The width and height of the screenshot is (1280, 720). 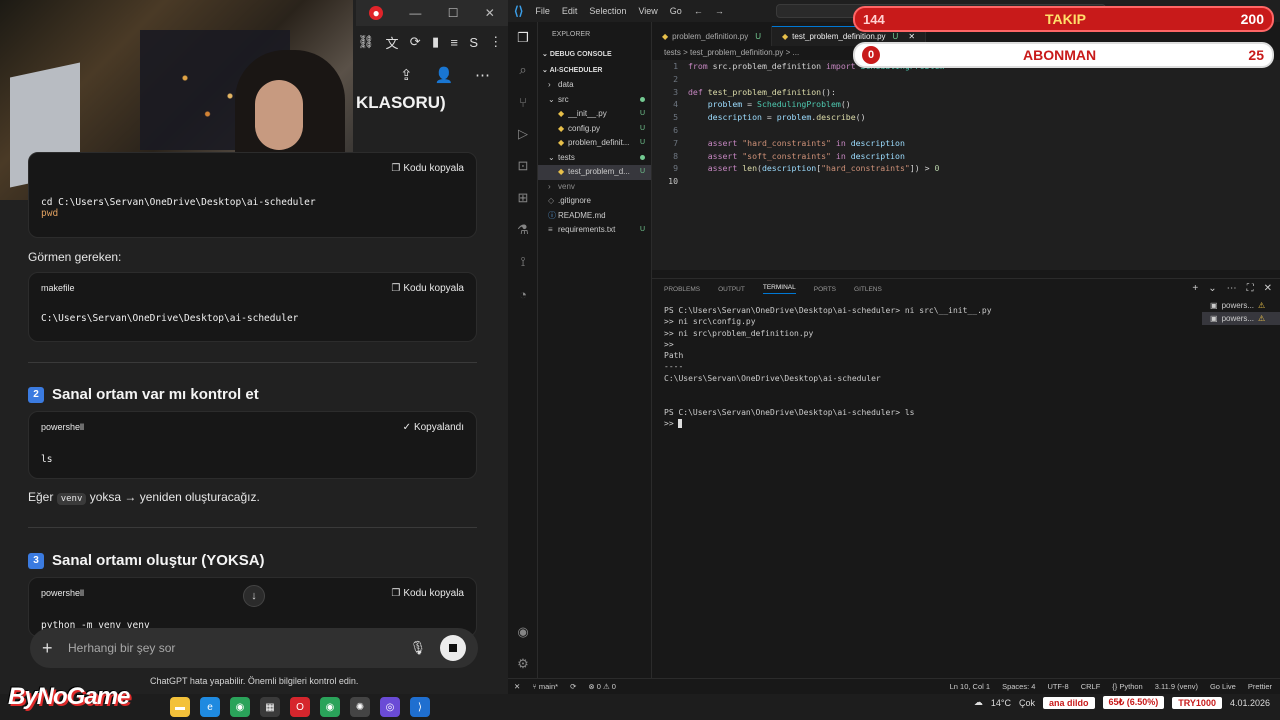 I want to click on scroll-down-button: ↓, so click(x=254, y=596).